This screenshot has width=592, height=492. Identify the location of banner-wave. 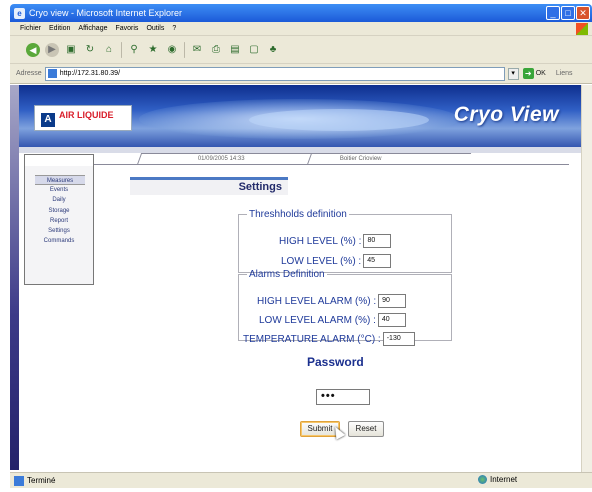
(339, 120).